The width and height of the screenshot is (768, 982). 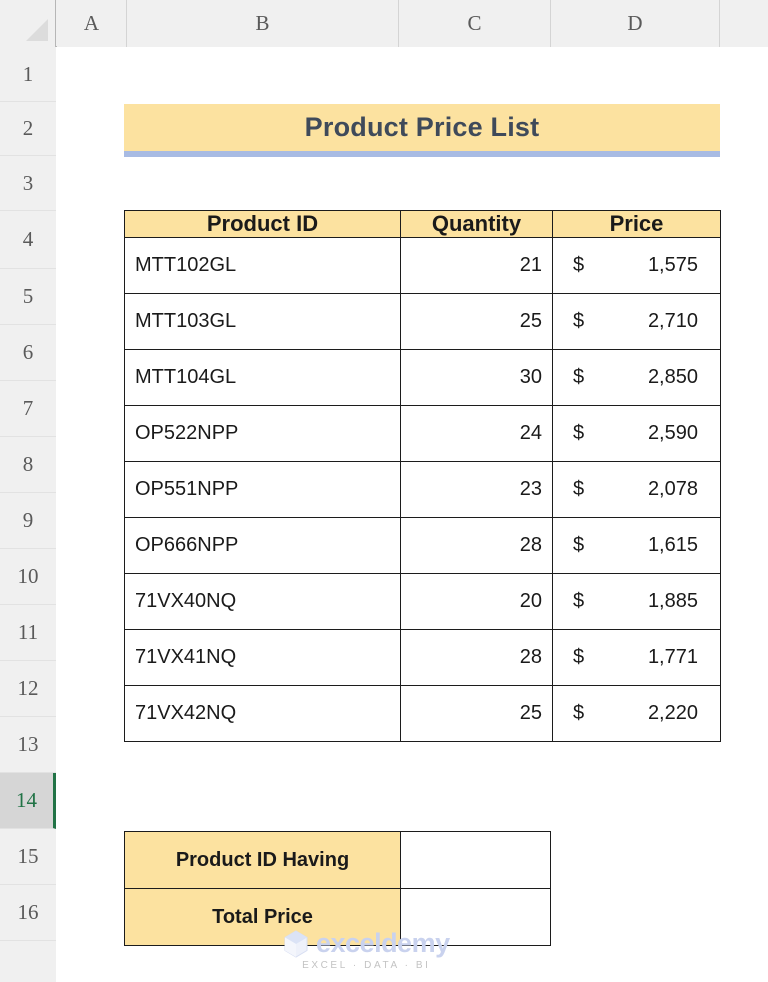 What do you see at coordinates (636, 433) in the screenshot?
I see `cell-price: $ 2,590` at bounding box center [636, 433].